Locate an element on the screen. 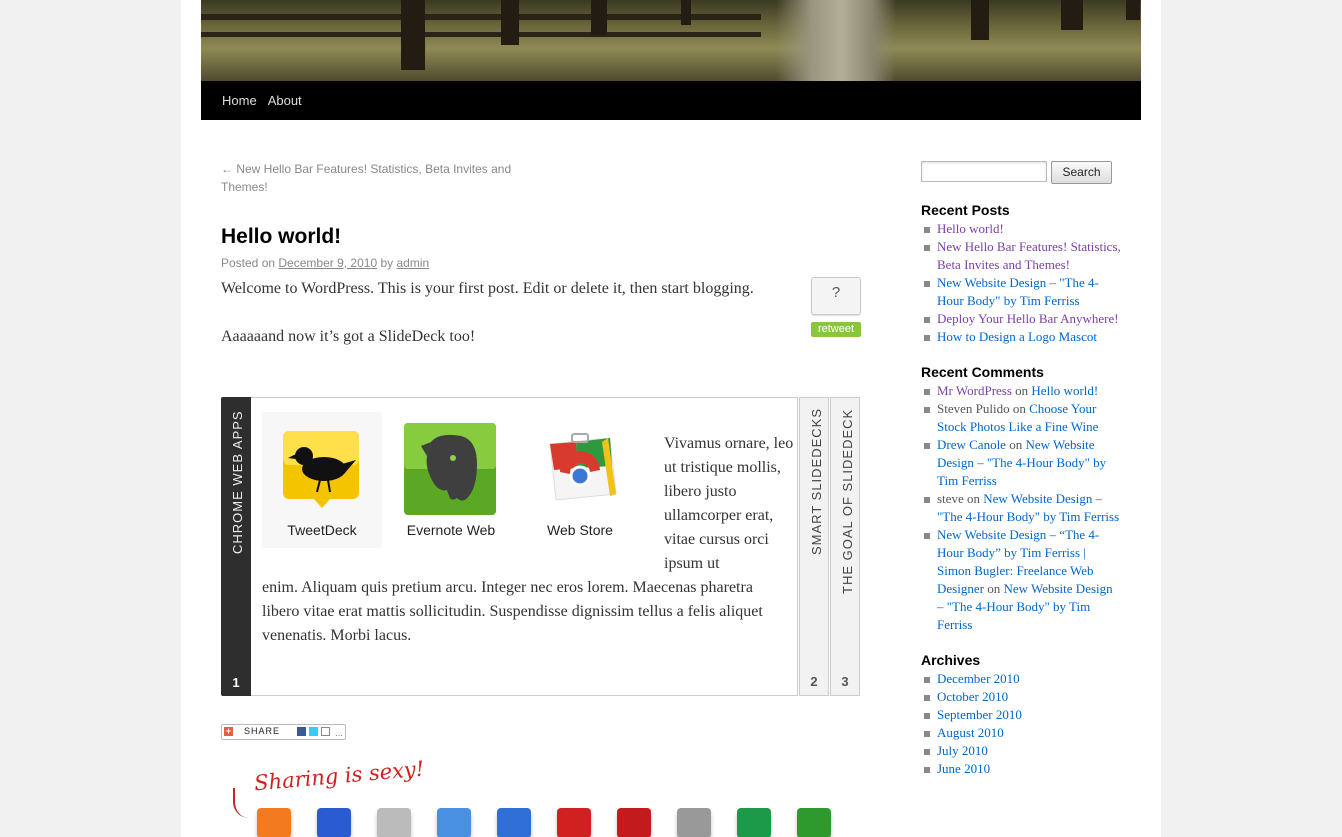 Image resolution: width=1342 pixels, height=837 pixels. search-input is located at coordinates (984, 171).